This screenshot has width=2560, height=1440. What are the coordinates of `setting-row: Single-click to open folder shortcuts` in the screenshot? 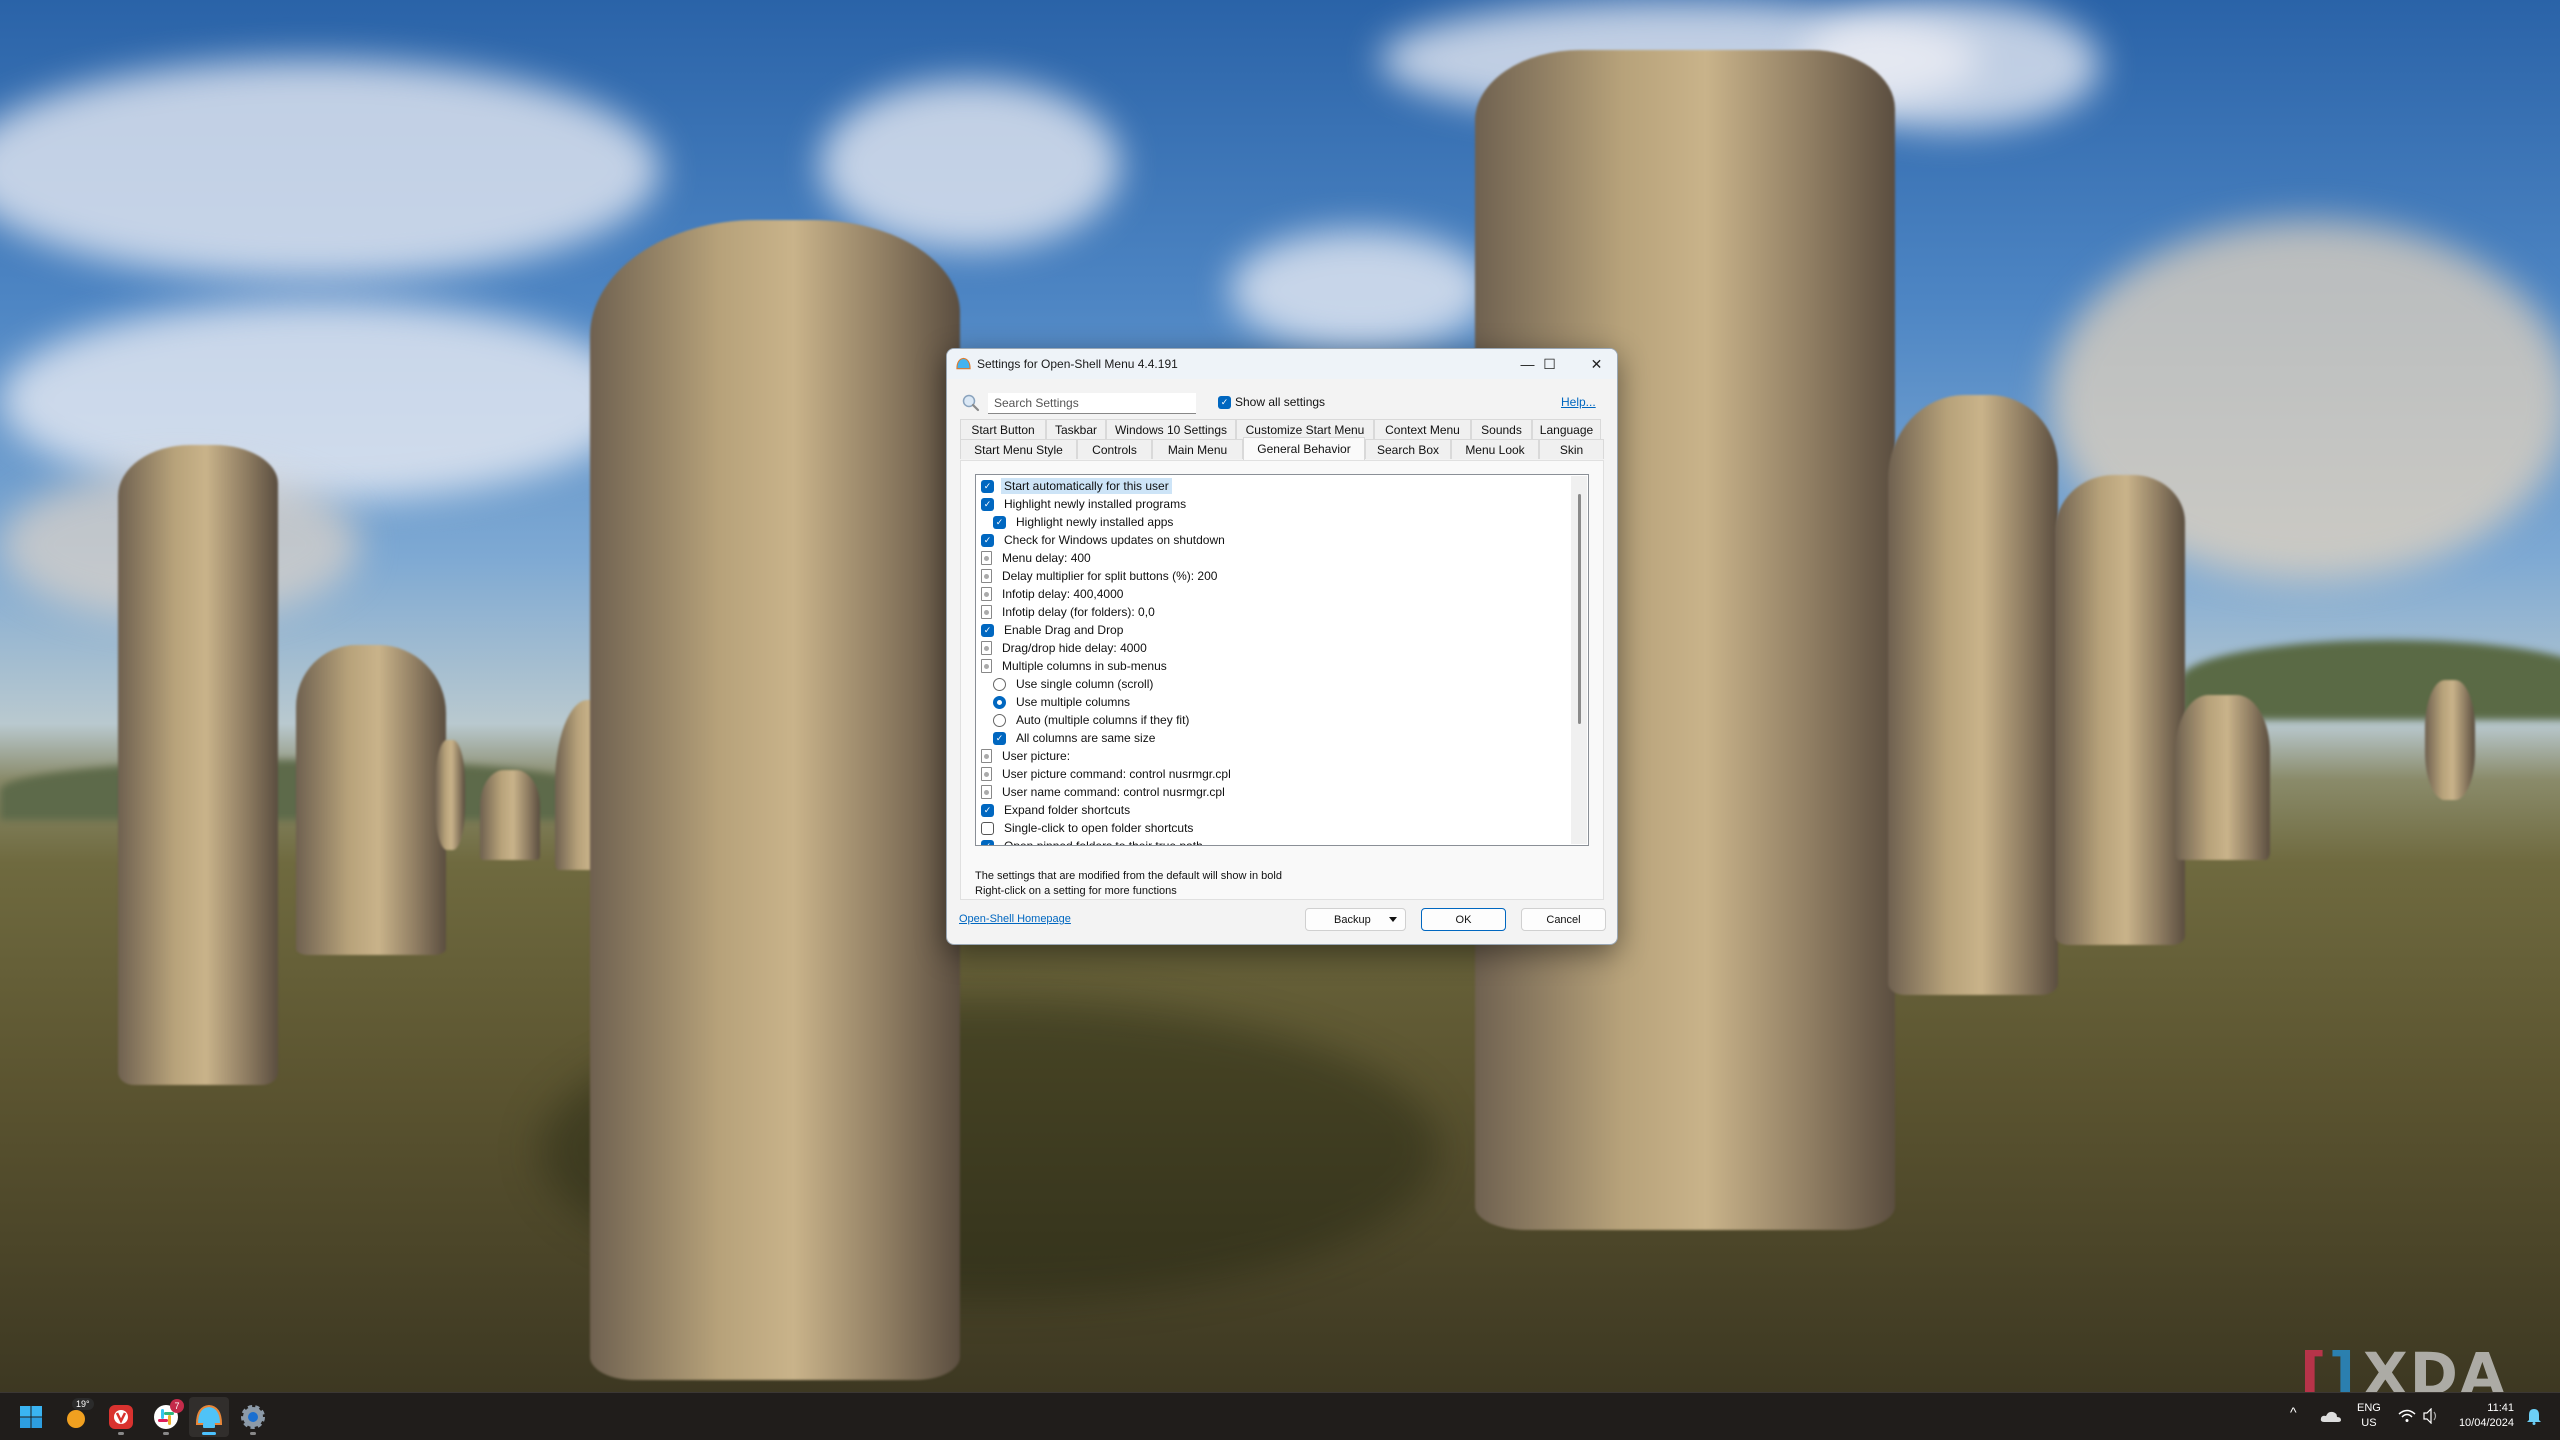 It's located at (1088, 828).